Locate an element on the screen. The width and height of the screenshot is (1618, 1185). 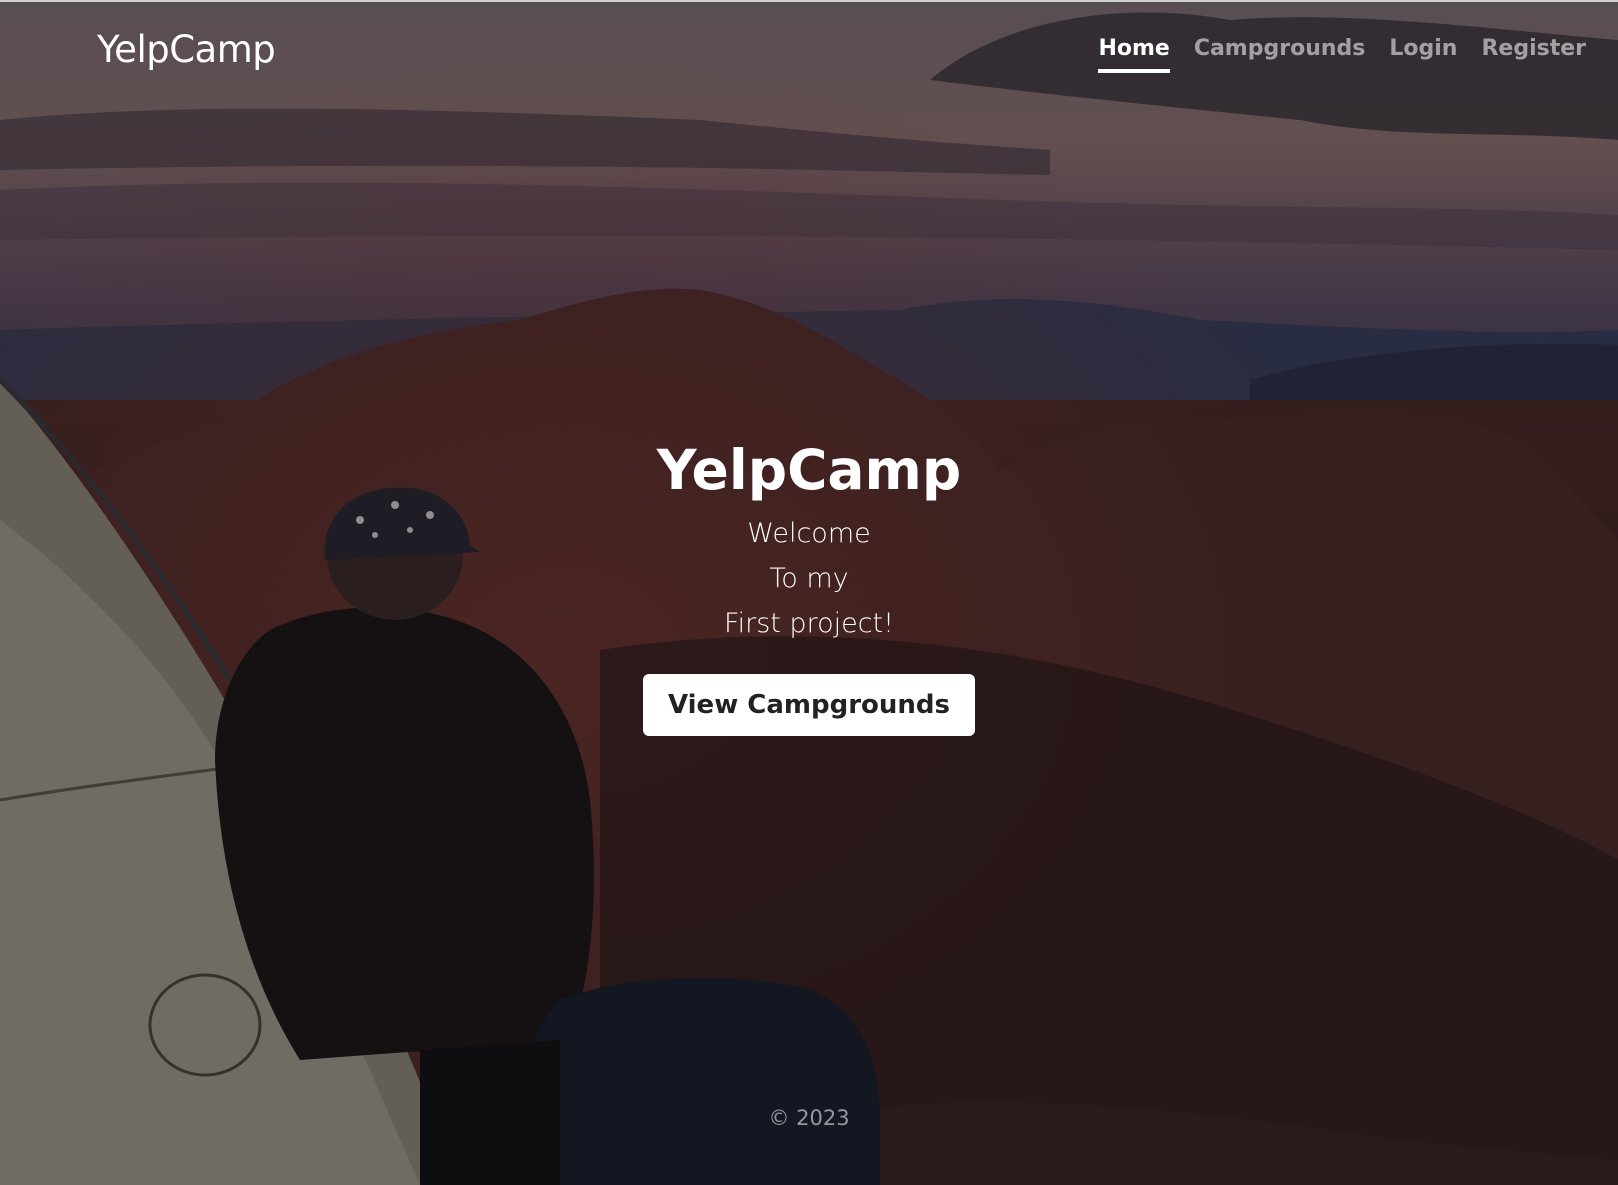
navbar: YelpCamp Home Campgrounds Login Register is located at coordinates (809, 50).